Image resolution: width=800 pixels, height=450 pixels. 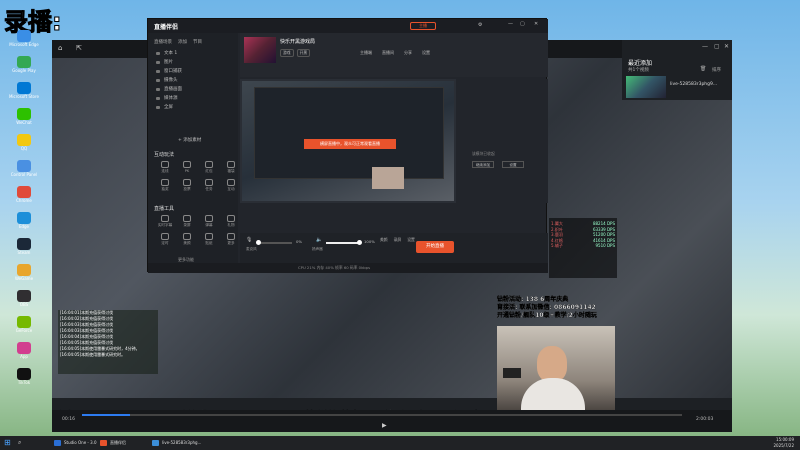 I want to click on desktop-icon-label: Steam, so click(x=24, y=252).